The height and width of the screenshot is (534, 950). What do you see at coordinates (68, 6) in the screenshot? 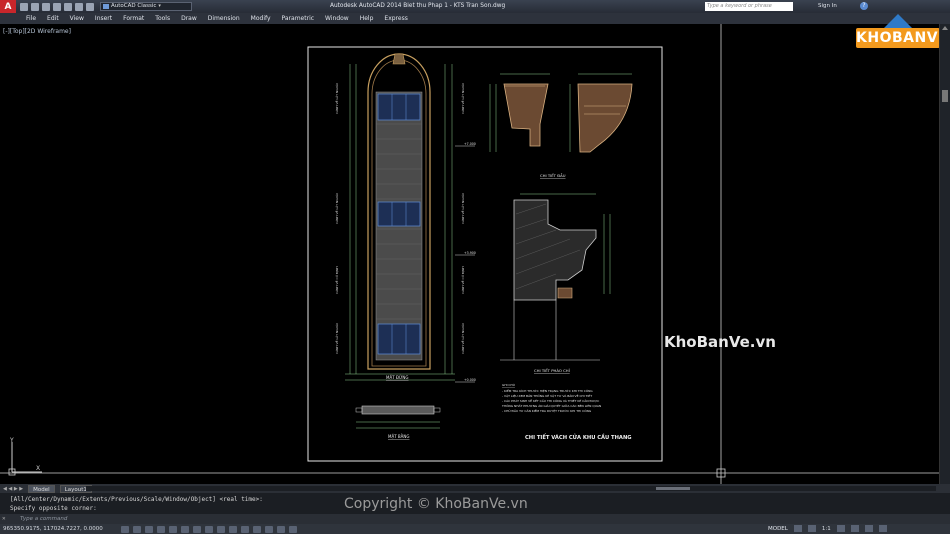
I see `print-icon` at bounding box center [68, 6].